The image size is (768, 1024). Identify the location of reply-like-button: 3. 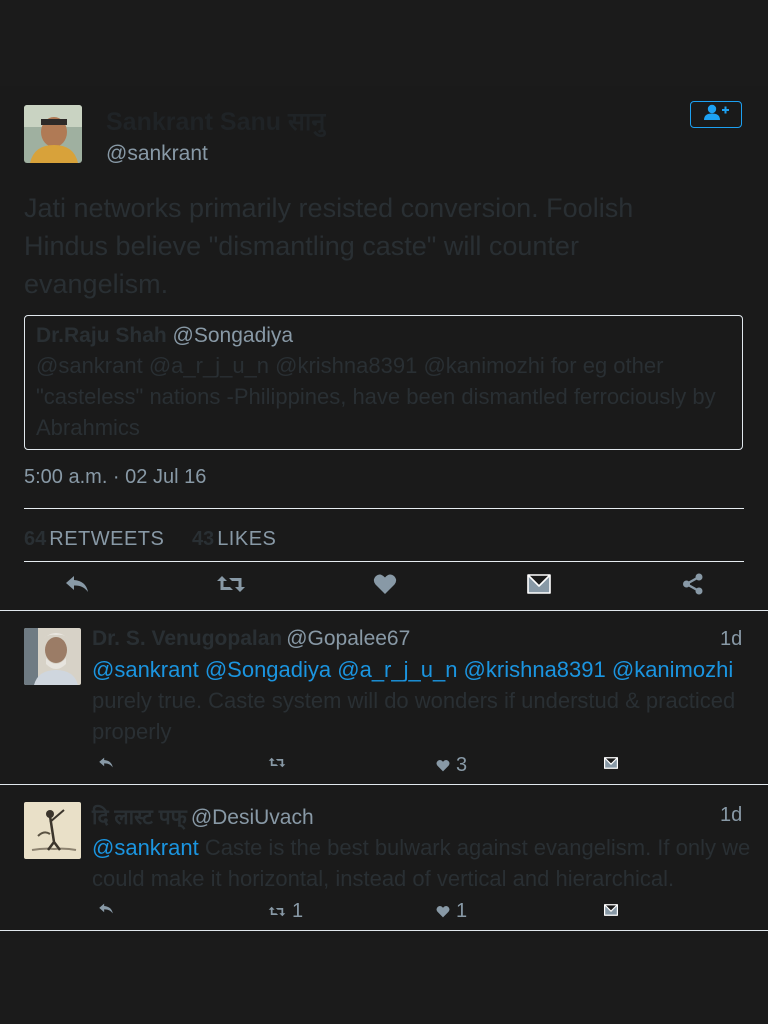
(448, 765).